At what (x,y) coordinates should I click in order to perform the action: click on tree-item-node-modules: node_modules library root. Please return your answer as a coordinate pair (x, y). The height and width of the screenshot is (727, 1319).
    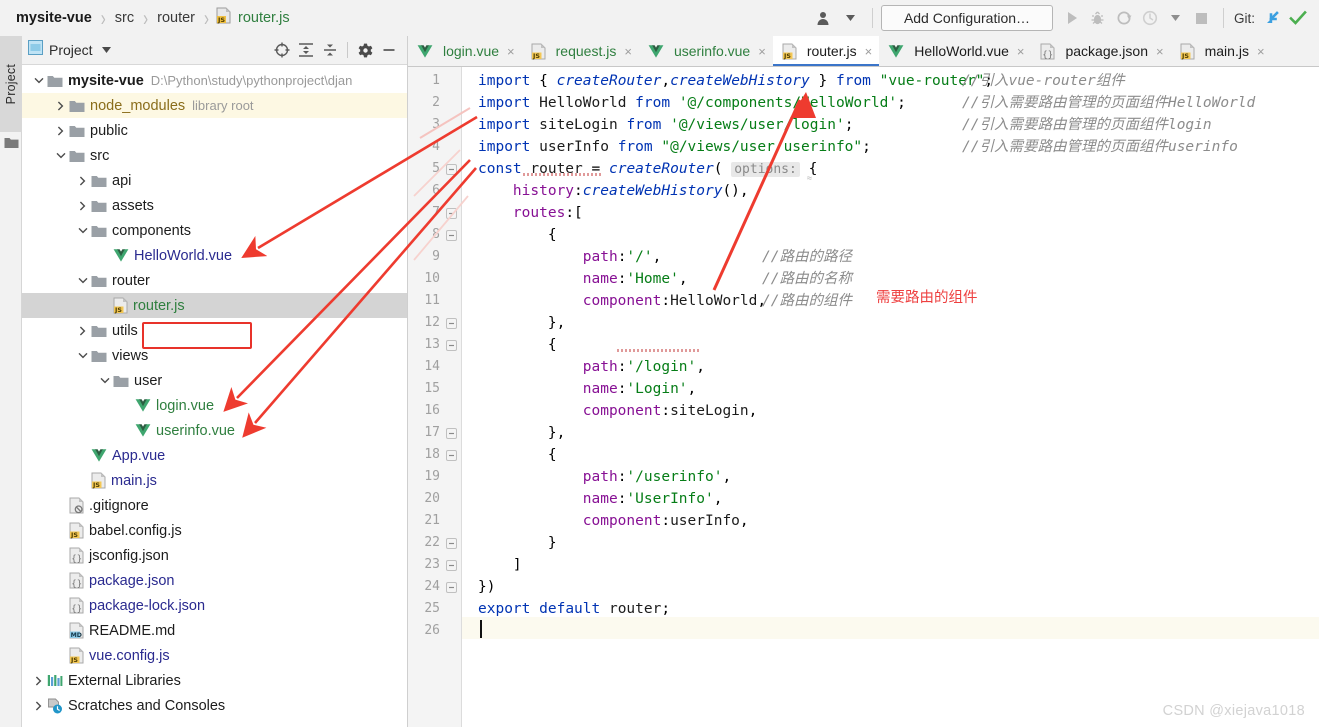
    Looking at the image, I should click on (214, 105).